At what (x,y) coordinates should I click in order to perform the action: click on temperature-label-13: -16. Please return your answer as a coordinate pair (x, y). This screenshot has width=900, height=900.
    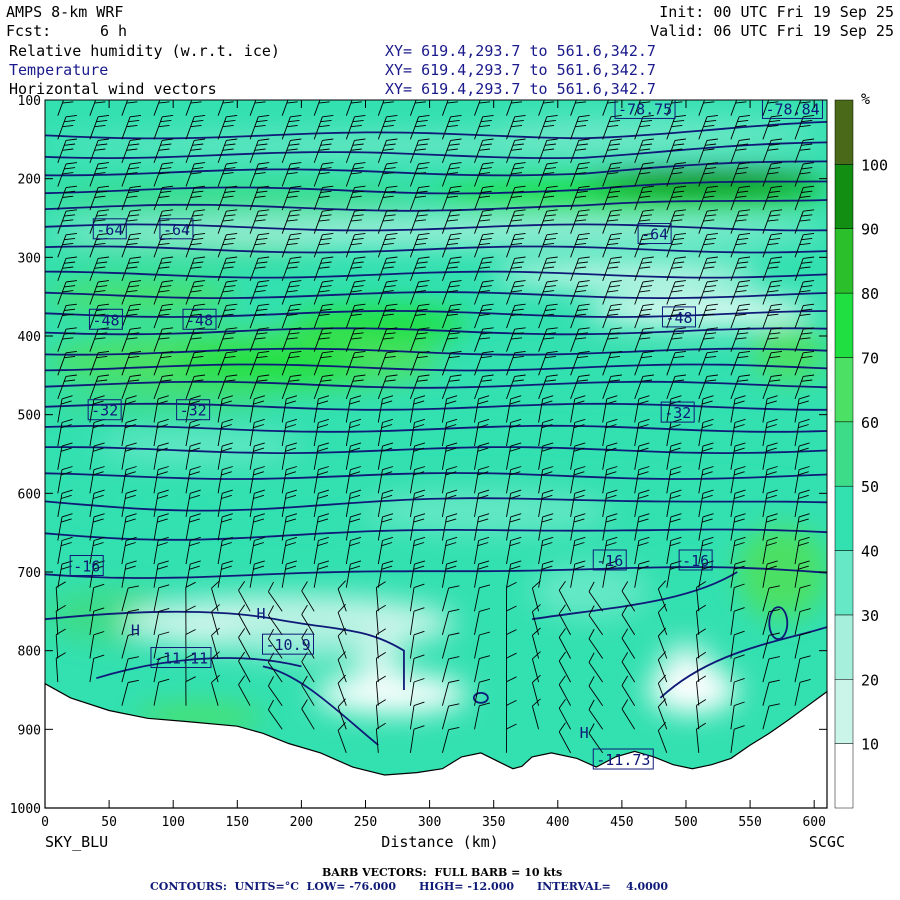
    Looking at the image, I should click on (695, 561).